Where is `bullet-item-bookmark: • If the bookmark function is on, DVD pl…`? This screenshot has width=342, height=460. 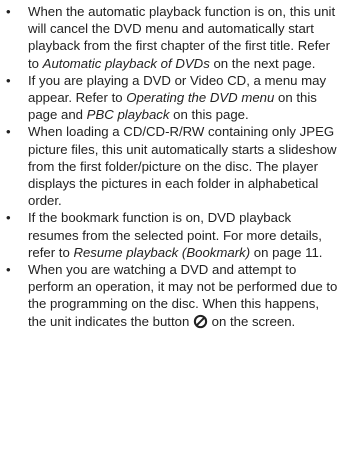 bullet-item-bookmark: • If the bookmark function is on, DVD pl… is located at coordinates (171, 235).